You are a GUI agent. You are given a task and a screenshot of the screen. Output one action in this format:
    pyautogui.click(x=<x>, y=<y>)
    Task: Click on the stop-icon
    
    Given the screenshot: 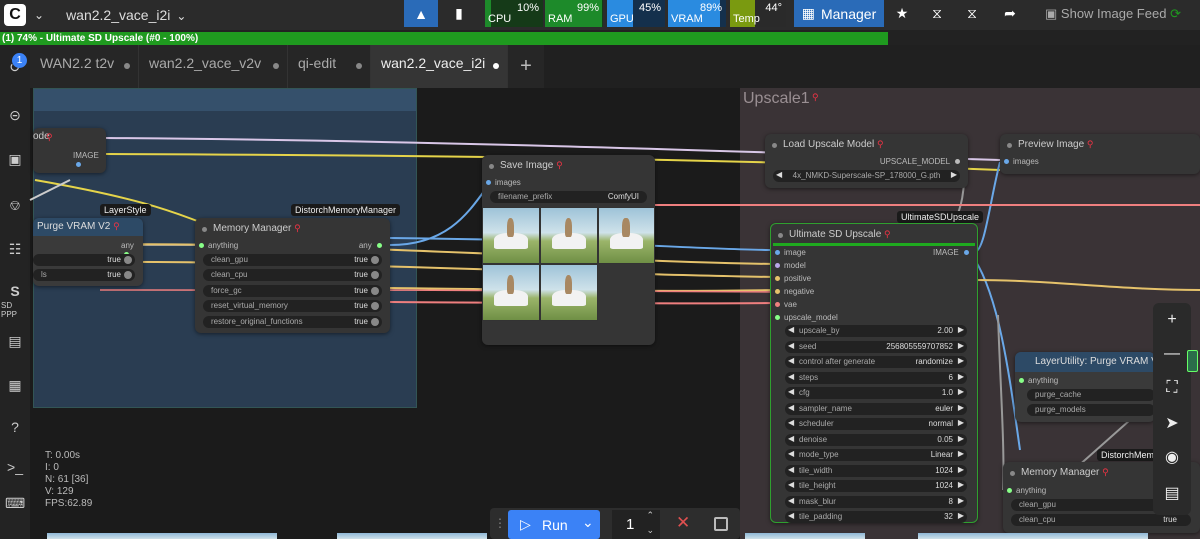 What is the action you would take?
    pyautogui.click(x=721, y=524)
    